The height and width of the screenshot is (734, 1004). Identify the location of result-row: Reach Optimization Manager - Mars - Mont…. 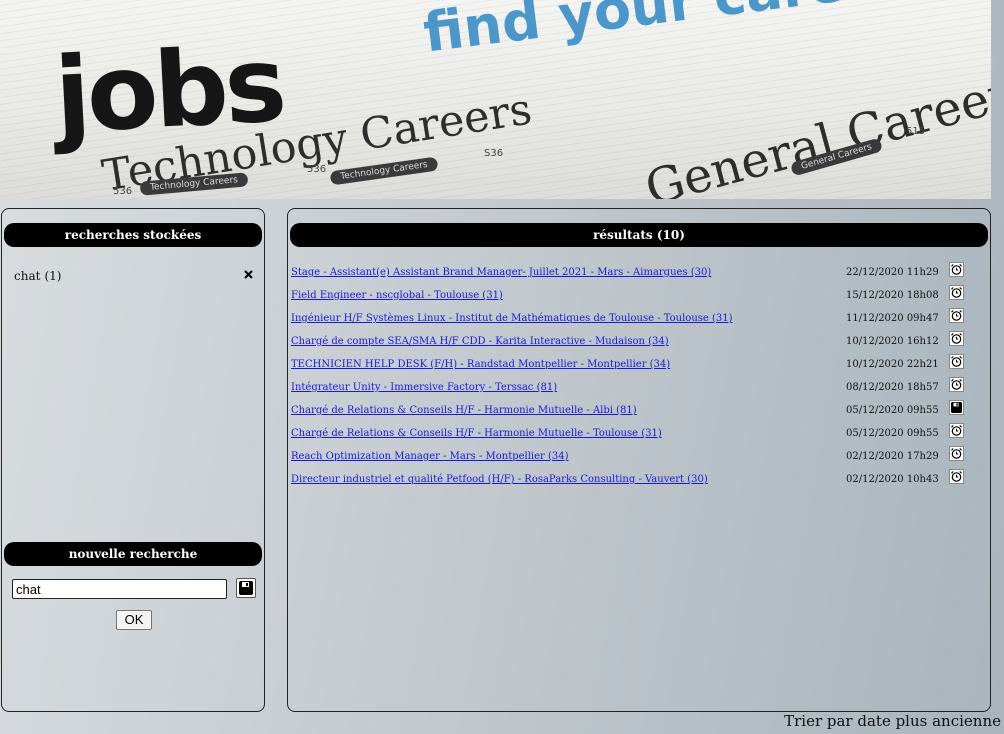
(639, 459).